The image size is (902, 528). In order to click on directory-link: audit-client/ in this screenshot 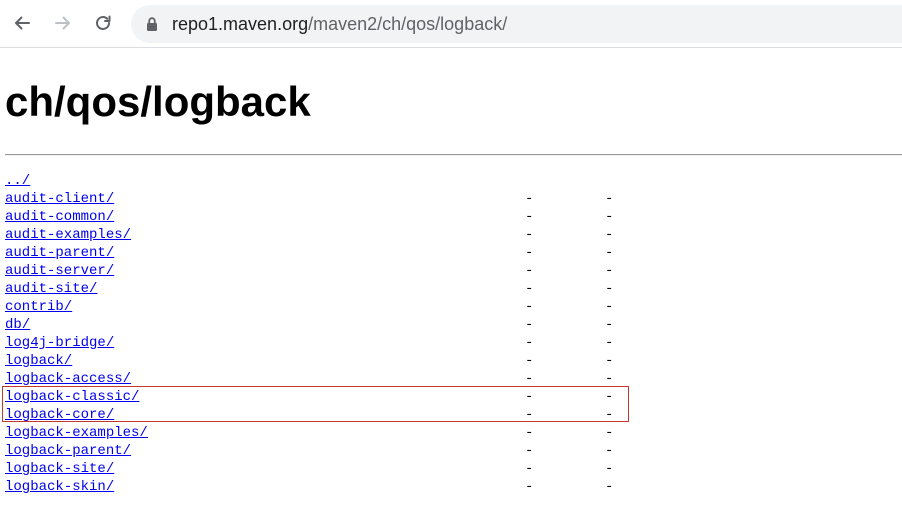, I will do `click(59, 199)`.